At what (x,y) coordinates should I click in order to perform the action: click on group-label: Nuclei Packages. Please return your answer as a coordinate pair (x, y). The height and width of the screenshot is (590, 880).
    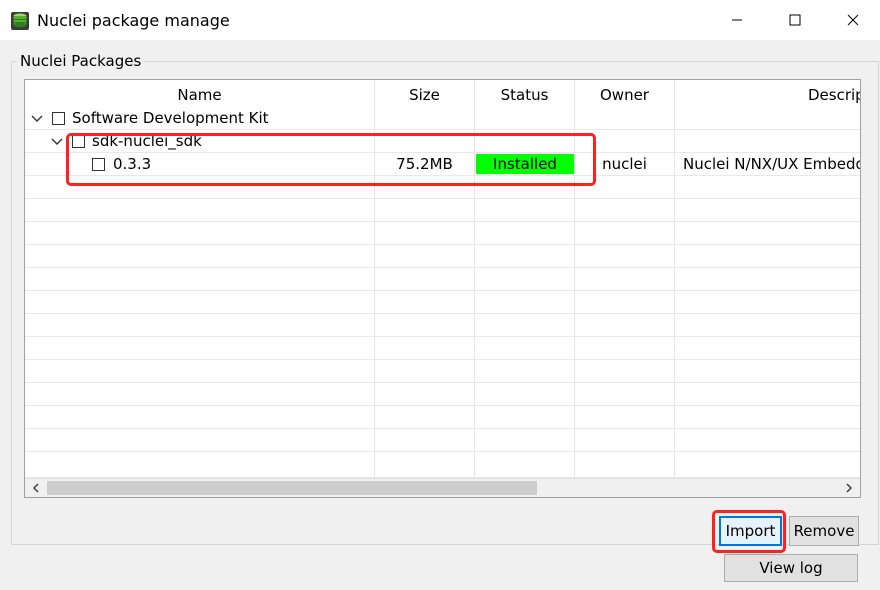
    Looking at the image, I should click on (81, 61).